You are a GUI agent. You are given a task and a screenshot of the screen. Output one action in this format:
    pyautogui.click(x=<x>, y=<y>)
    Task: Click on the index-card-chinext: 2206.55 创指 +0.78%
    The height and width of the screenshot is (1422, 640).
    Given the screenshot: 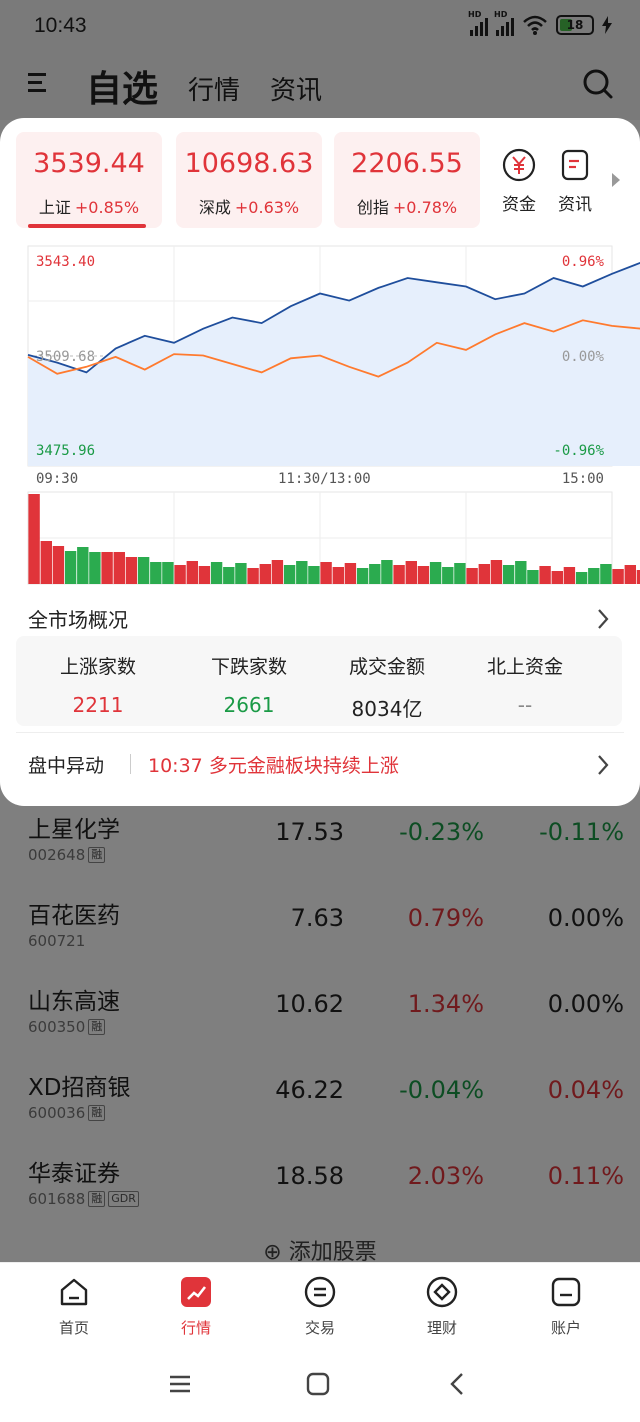 What is the action you would take?
    pyautogui.click(x=407, y=180)
    